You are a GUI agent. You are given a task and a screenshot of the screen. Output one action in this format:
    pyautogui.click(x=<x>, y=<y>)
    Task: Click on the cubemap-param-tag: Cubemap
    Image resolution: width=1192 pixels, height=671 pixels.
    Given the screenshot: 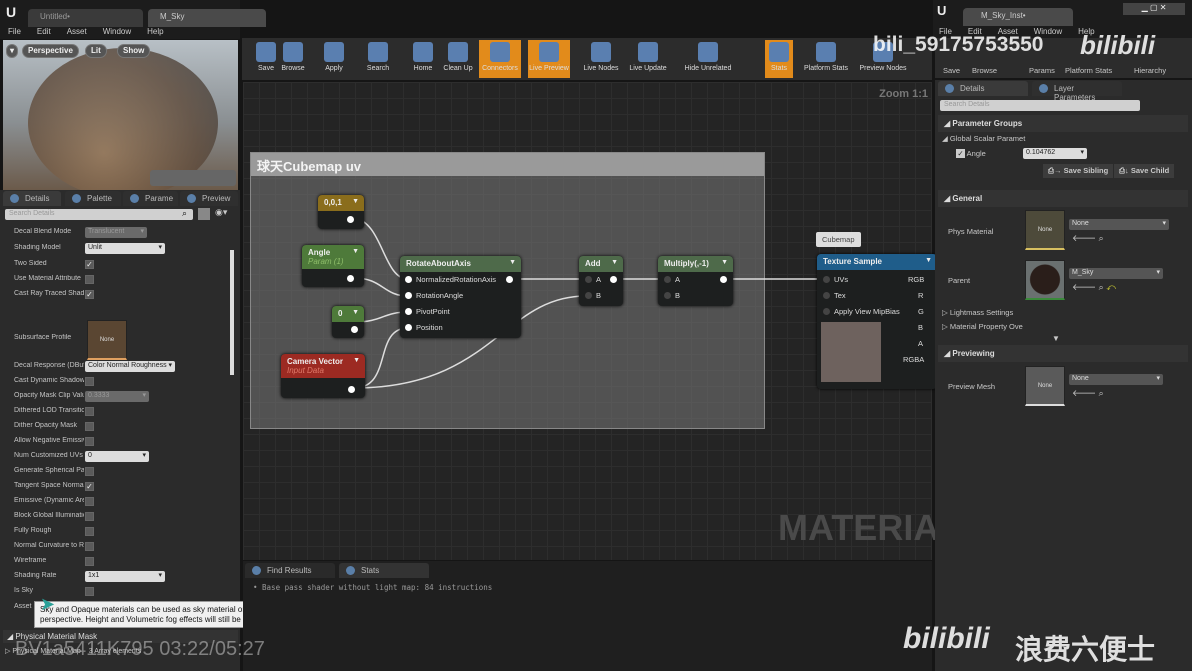 What is the action you would take?
    pyautogui.click(x=838, y=239)
    